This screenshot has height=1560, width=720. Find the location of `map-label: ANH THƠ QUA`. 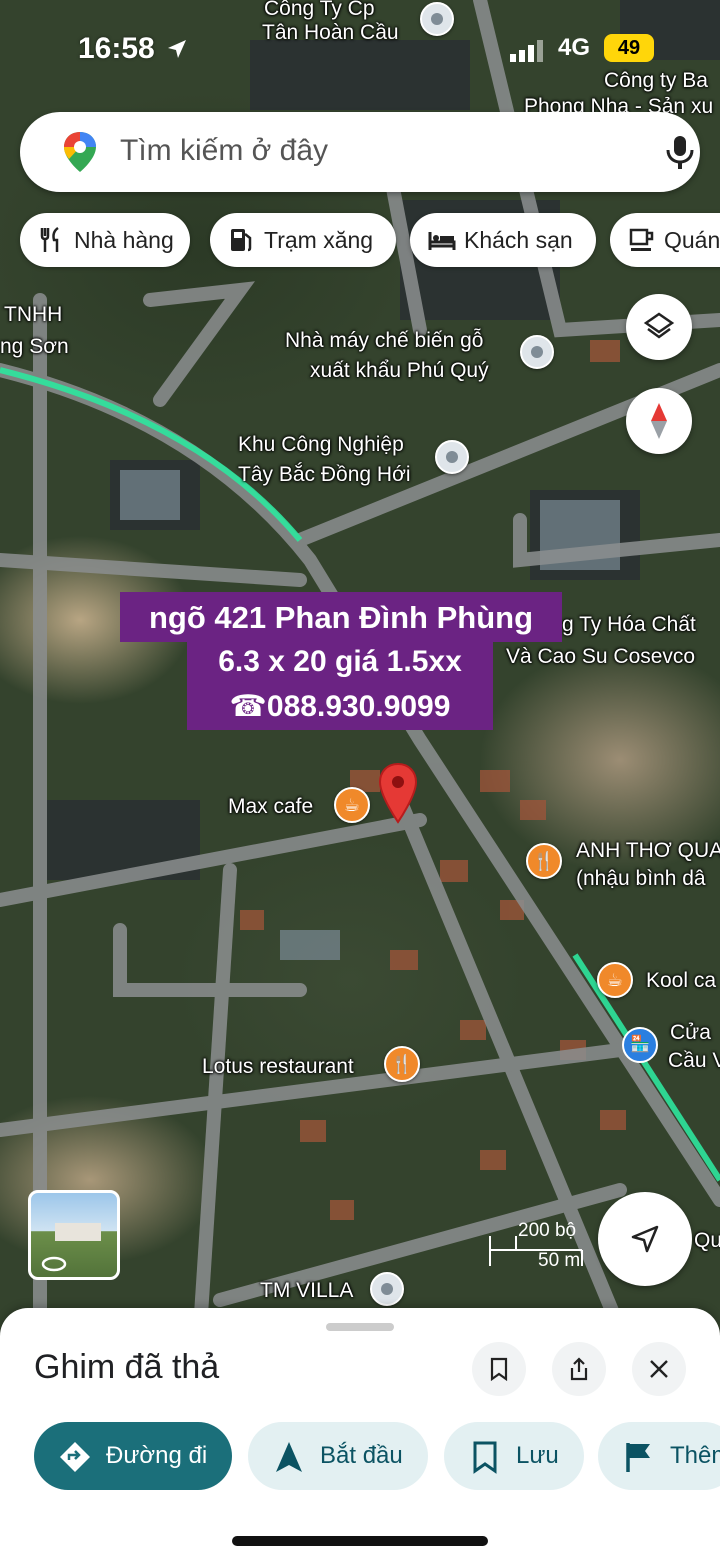

map-label: ANH THƠ QUA is located at coordinates (648, 851).